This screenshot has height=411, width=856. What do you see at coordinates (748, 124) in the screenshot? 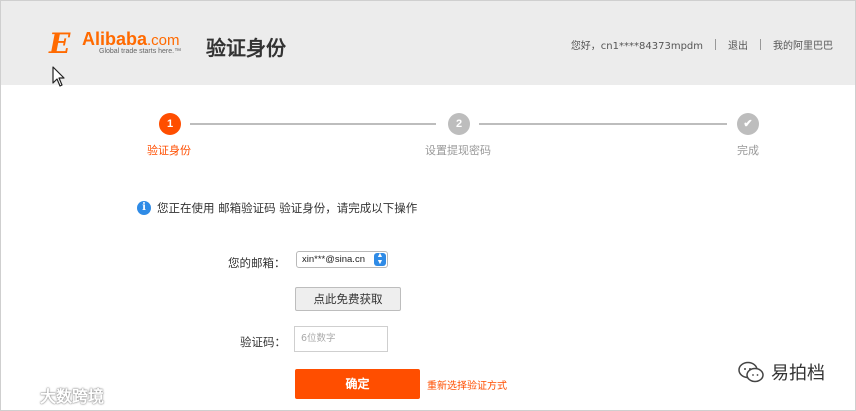
I see `step-3-check-icon: ✔` at bounding box center [748, 124].